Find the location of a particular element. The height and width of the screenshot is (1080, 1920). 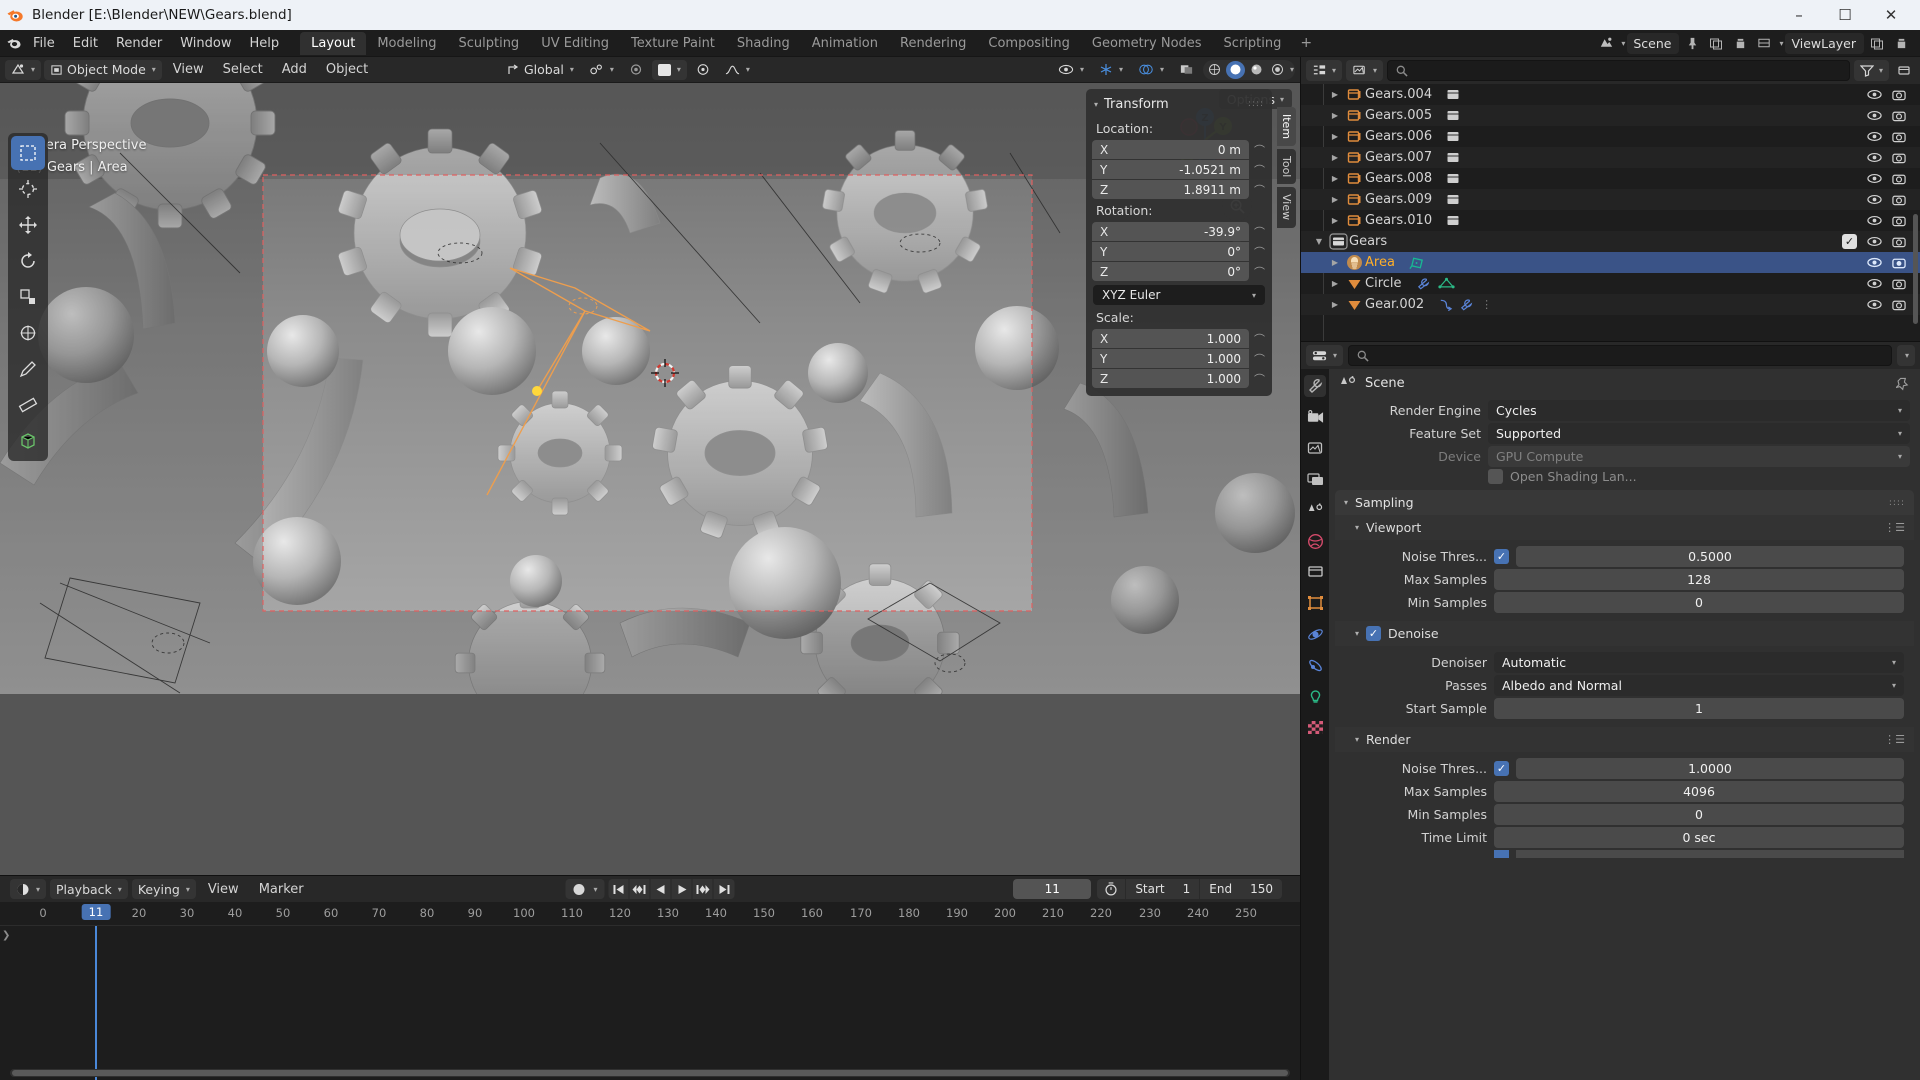

blender-menu-icon is located at coordinates (14, 43).